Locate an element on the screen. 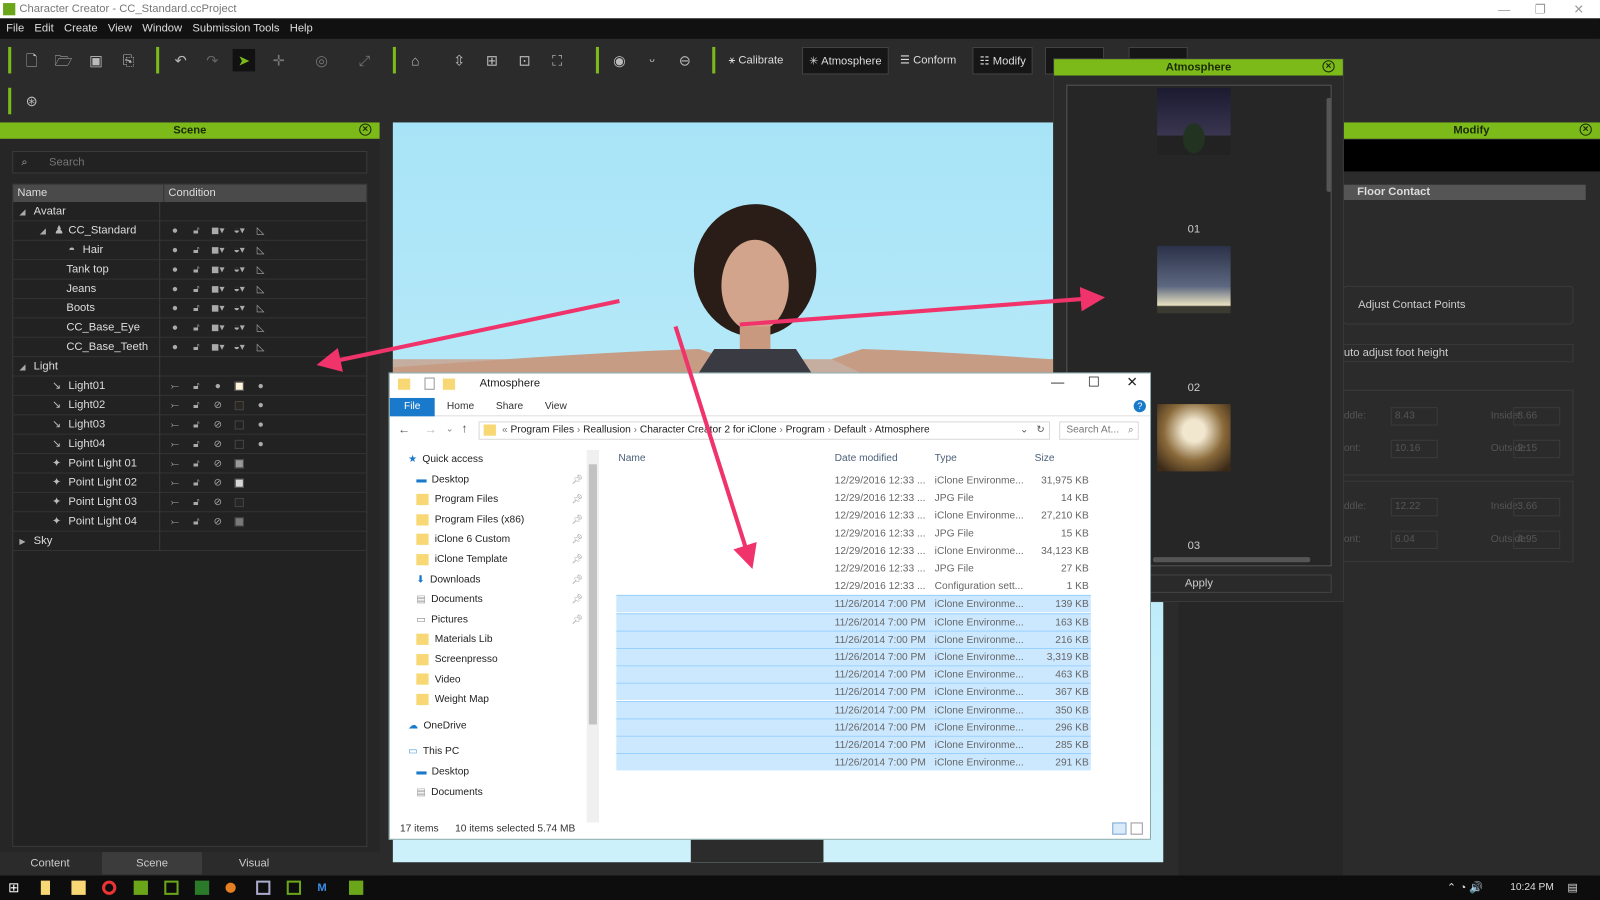 The height and width of the screenshot is (900, 1600). file-explorer-icon is located at coordinates (78, 887).